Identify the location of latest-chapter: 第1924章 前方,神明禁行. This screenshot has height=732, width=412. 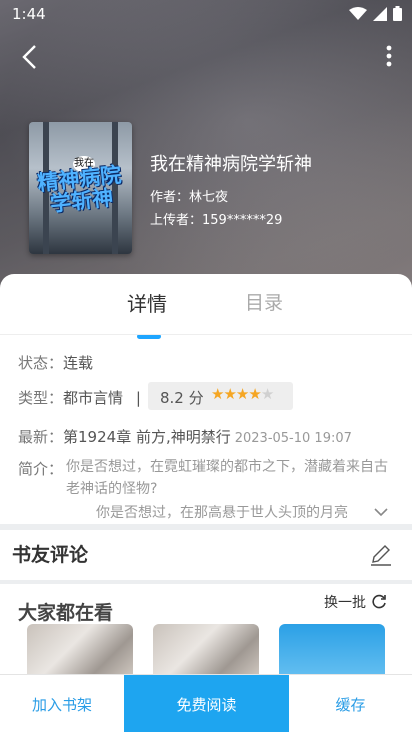
(147, 437).